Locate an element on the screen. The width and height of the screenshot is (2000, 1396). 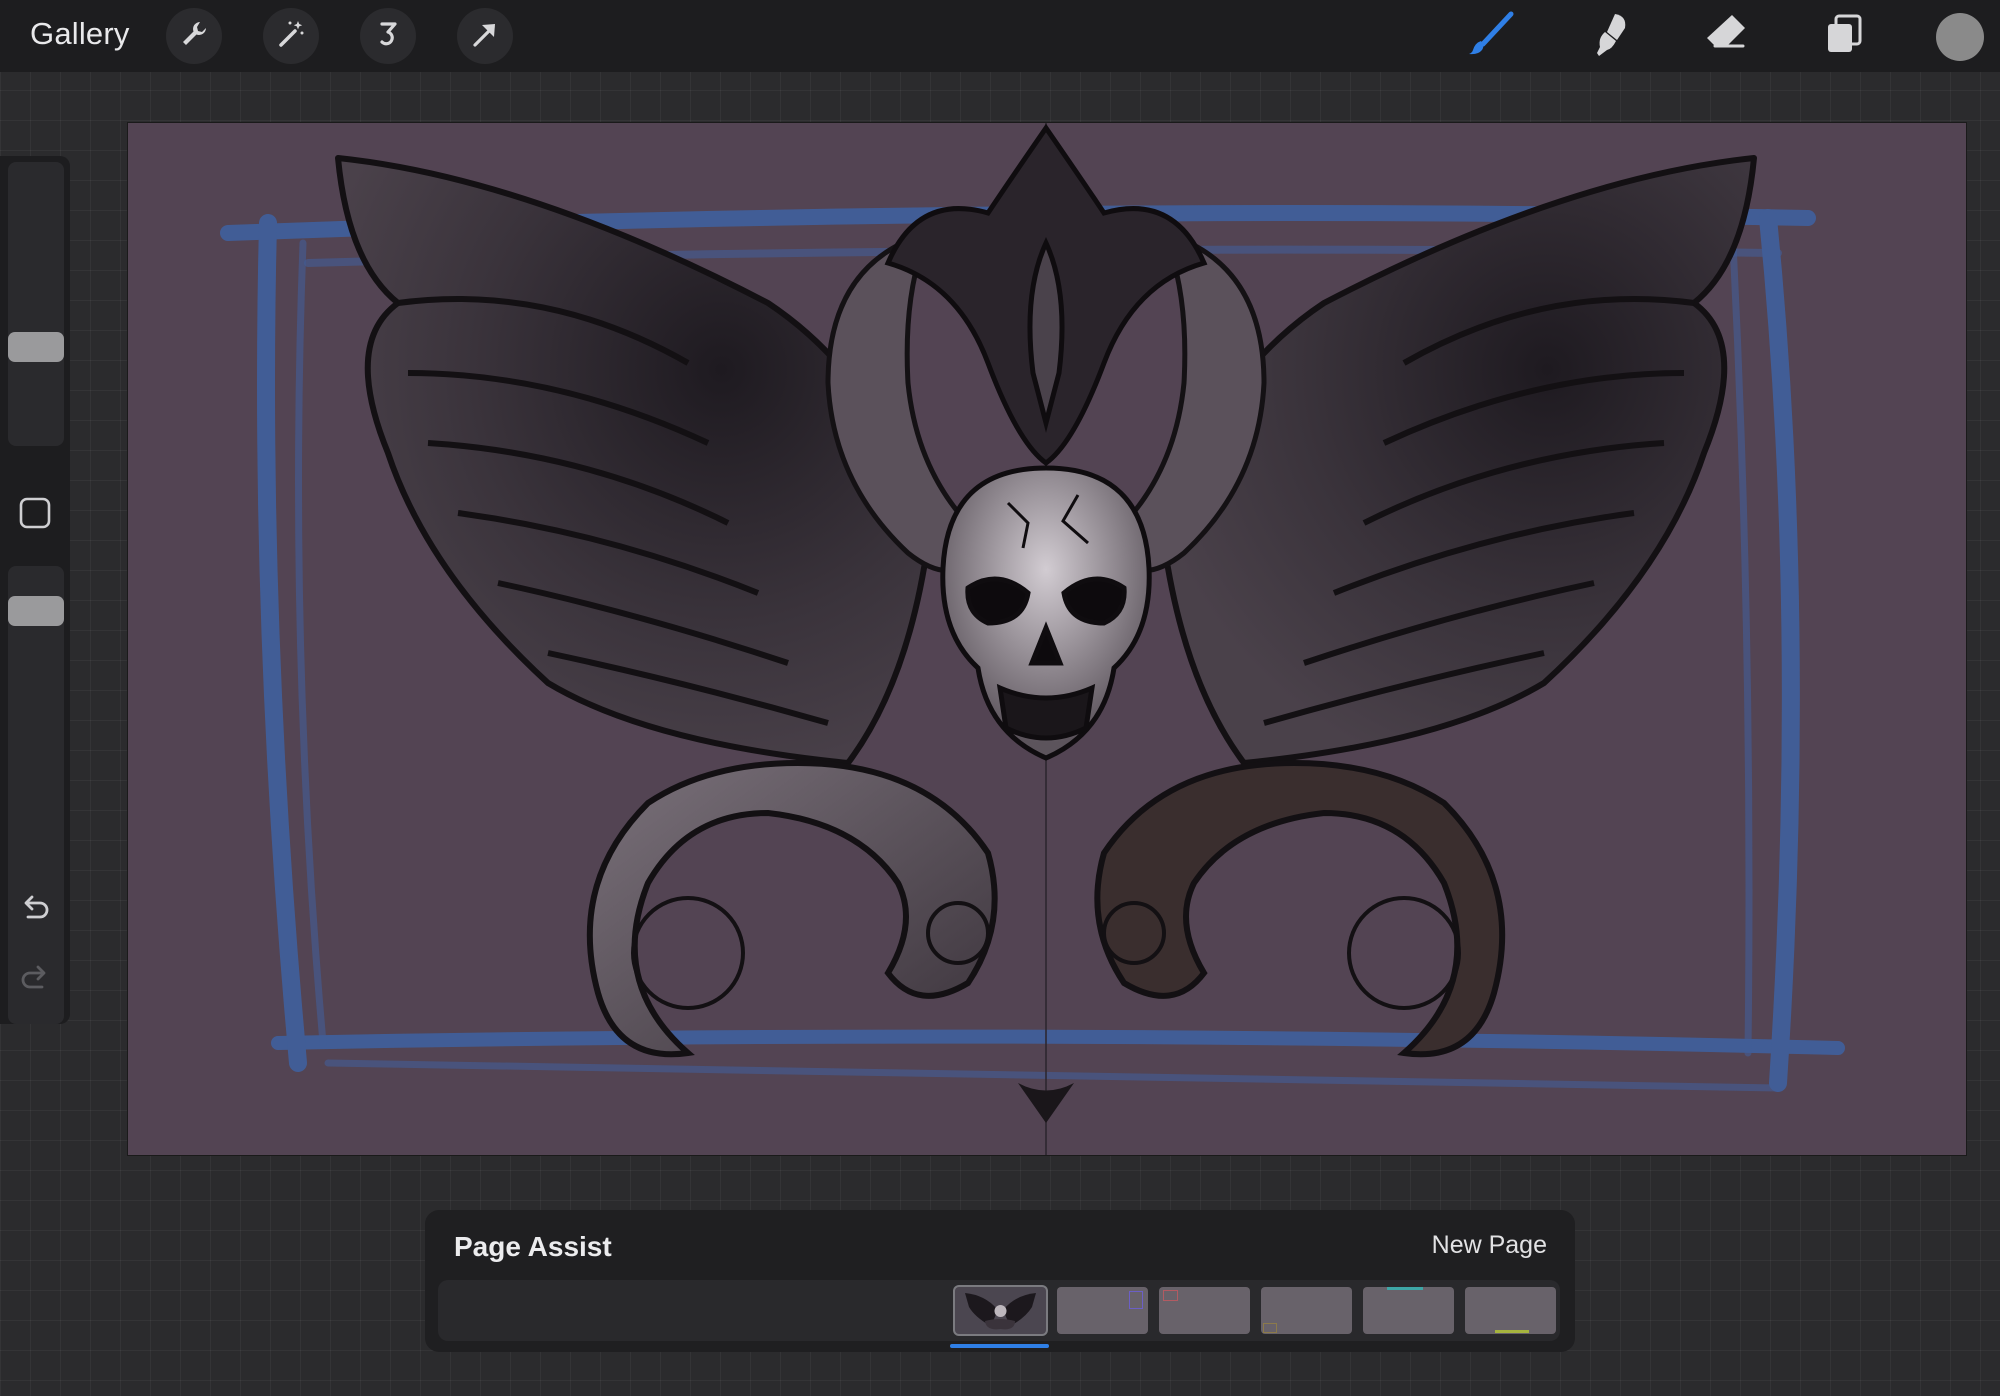
brush-size-slider is located at coordinates (36, 304).